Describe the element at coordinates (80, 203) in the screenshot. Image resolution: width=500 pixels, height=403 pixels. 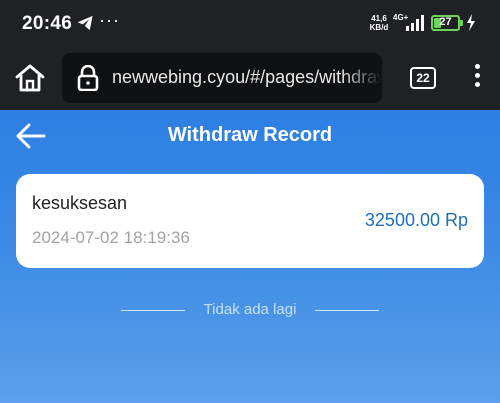
I see `record-status: kesuksesan` at that location.